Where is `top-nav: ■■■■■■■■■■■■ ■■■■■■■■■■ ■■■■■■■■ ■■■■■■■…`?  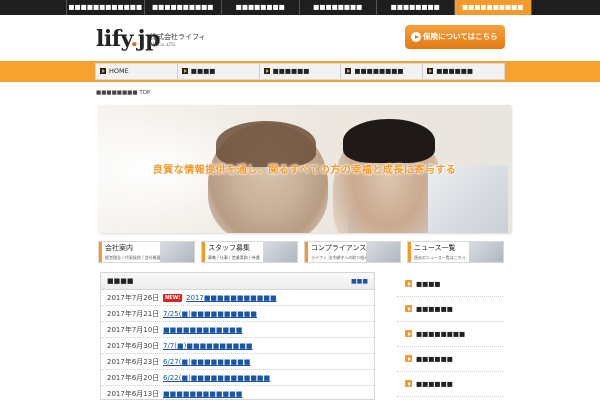 top-nav: ■■■■■■■■■■■■ ■■■■■■■■■■ ■■■■■■■■ ■■■■■■■… is located at coordinates (299, 7).